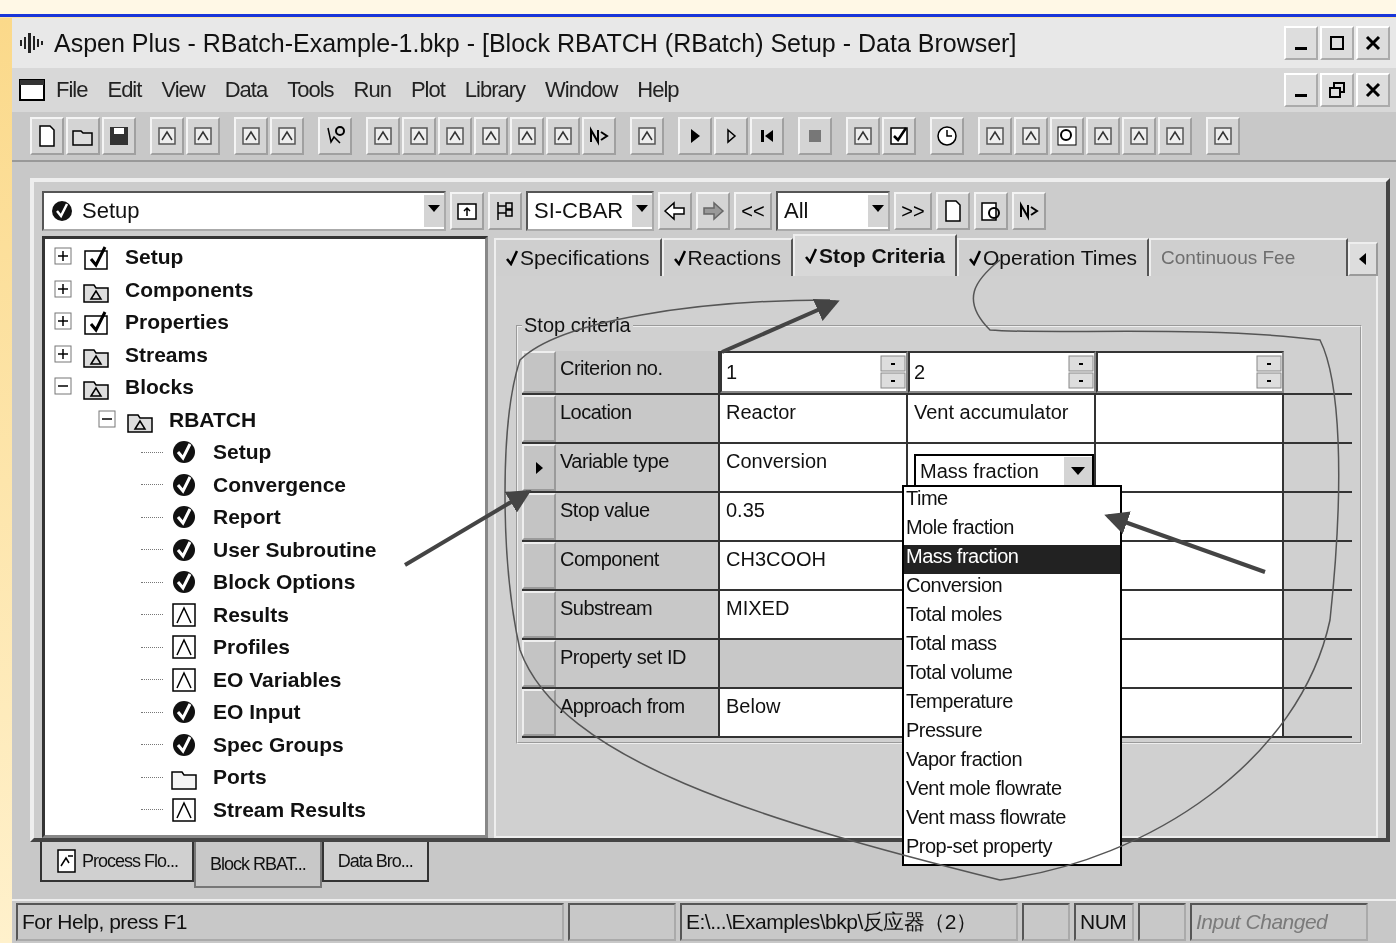 This screenshot has width=1396, height=943. I want to click on select-field: Mass fraction, so click(1004, 471).